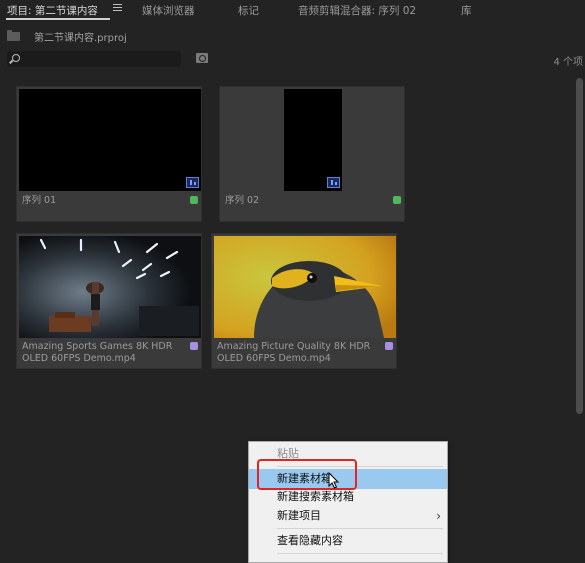  Describe the element at coordinates (348, 541) in the screenshot. I see `menu-item-view-hidden: 查看隐藏内容` at that location.